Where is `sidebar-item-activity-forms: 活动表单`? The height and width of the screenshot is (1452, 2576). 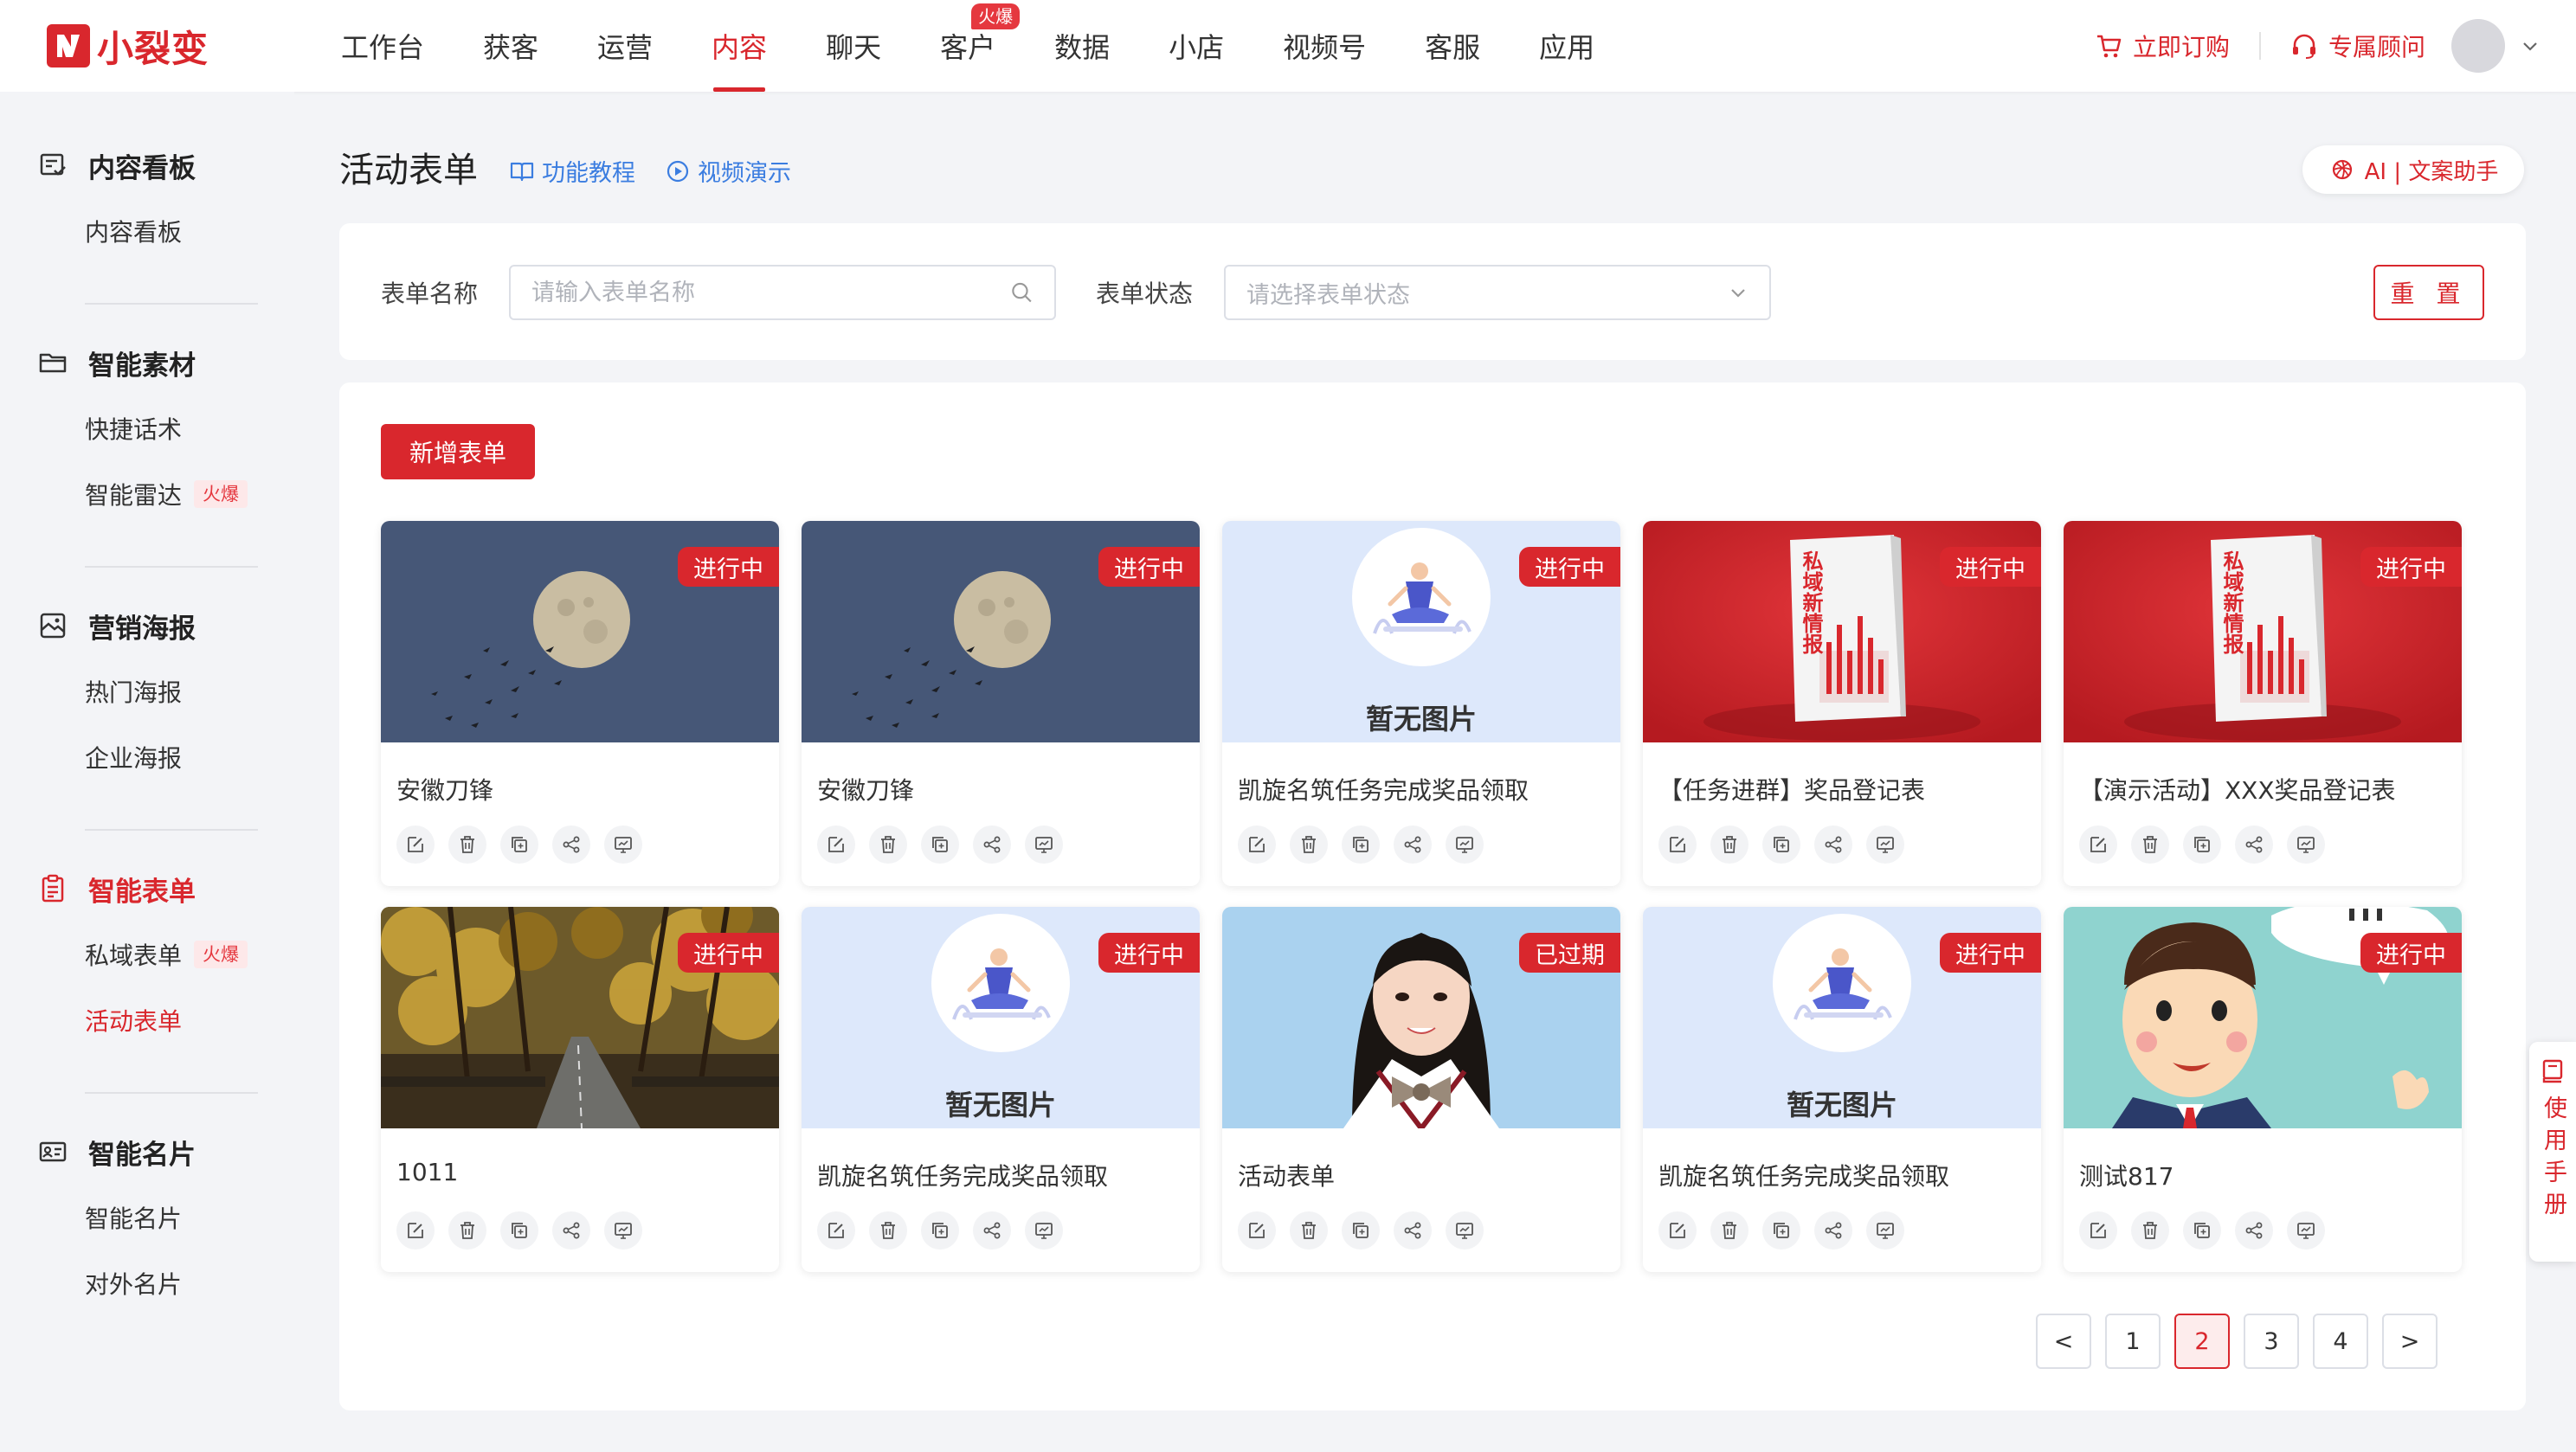
sidebar-item-activity-forms: 活动表单 is located at coordinates (147, 1020).